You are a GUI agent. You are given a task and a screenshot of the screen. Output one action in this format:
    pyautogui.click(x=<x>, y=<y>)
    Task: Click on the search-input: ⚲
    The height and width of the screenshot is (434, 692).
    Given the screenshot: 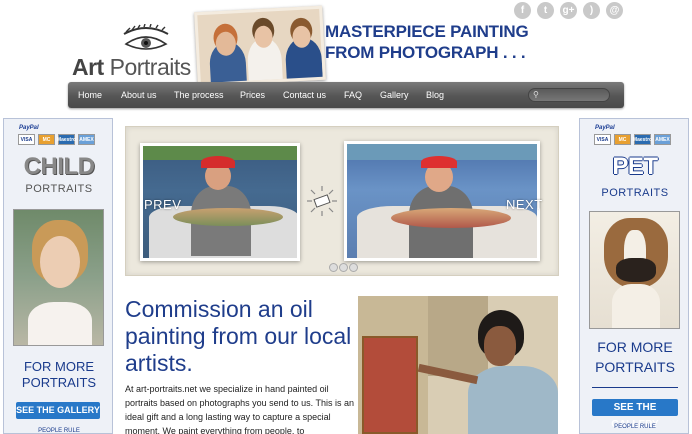 What is the action you would take?
    pyautogui.click(x=569, y=95)
    